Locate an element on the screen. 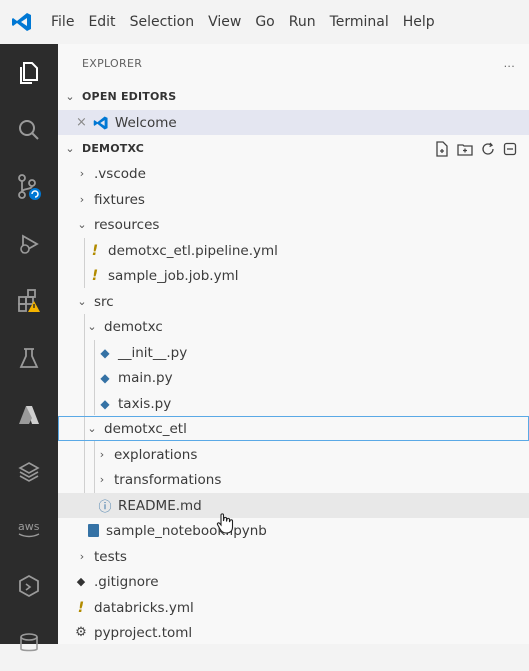 The height and width of the screenshot is (671, 529). flask-icon is located at coordinates (29, 357).